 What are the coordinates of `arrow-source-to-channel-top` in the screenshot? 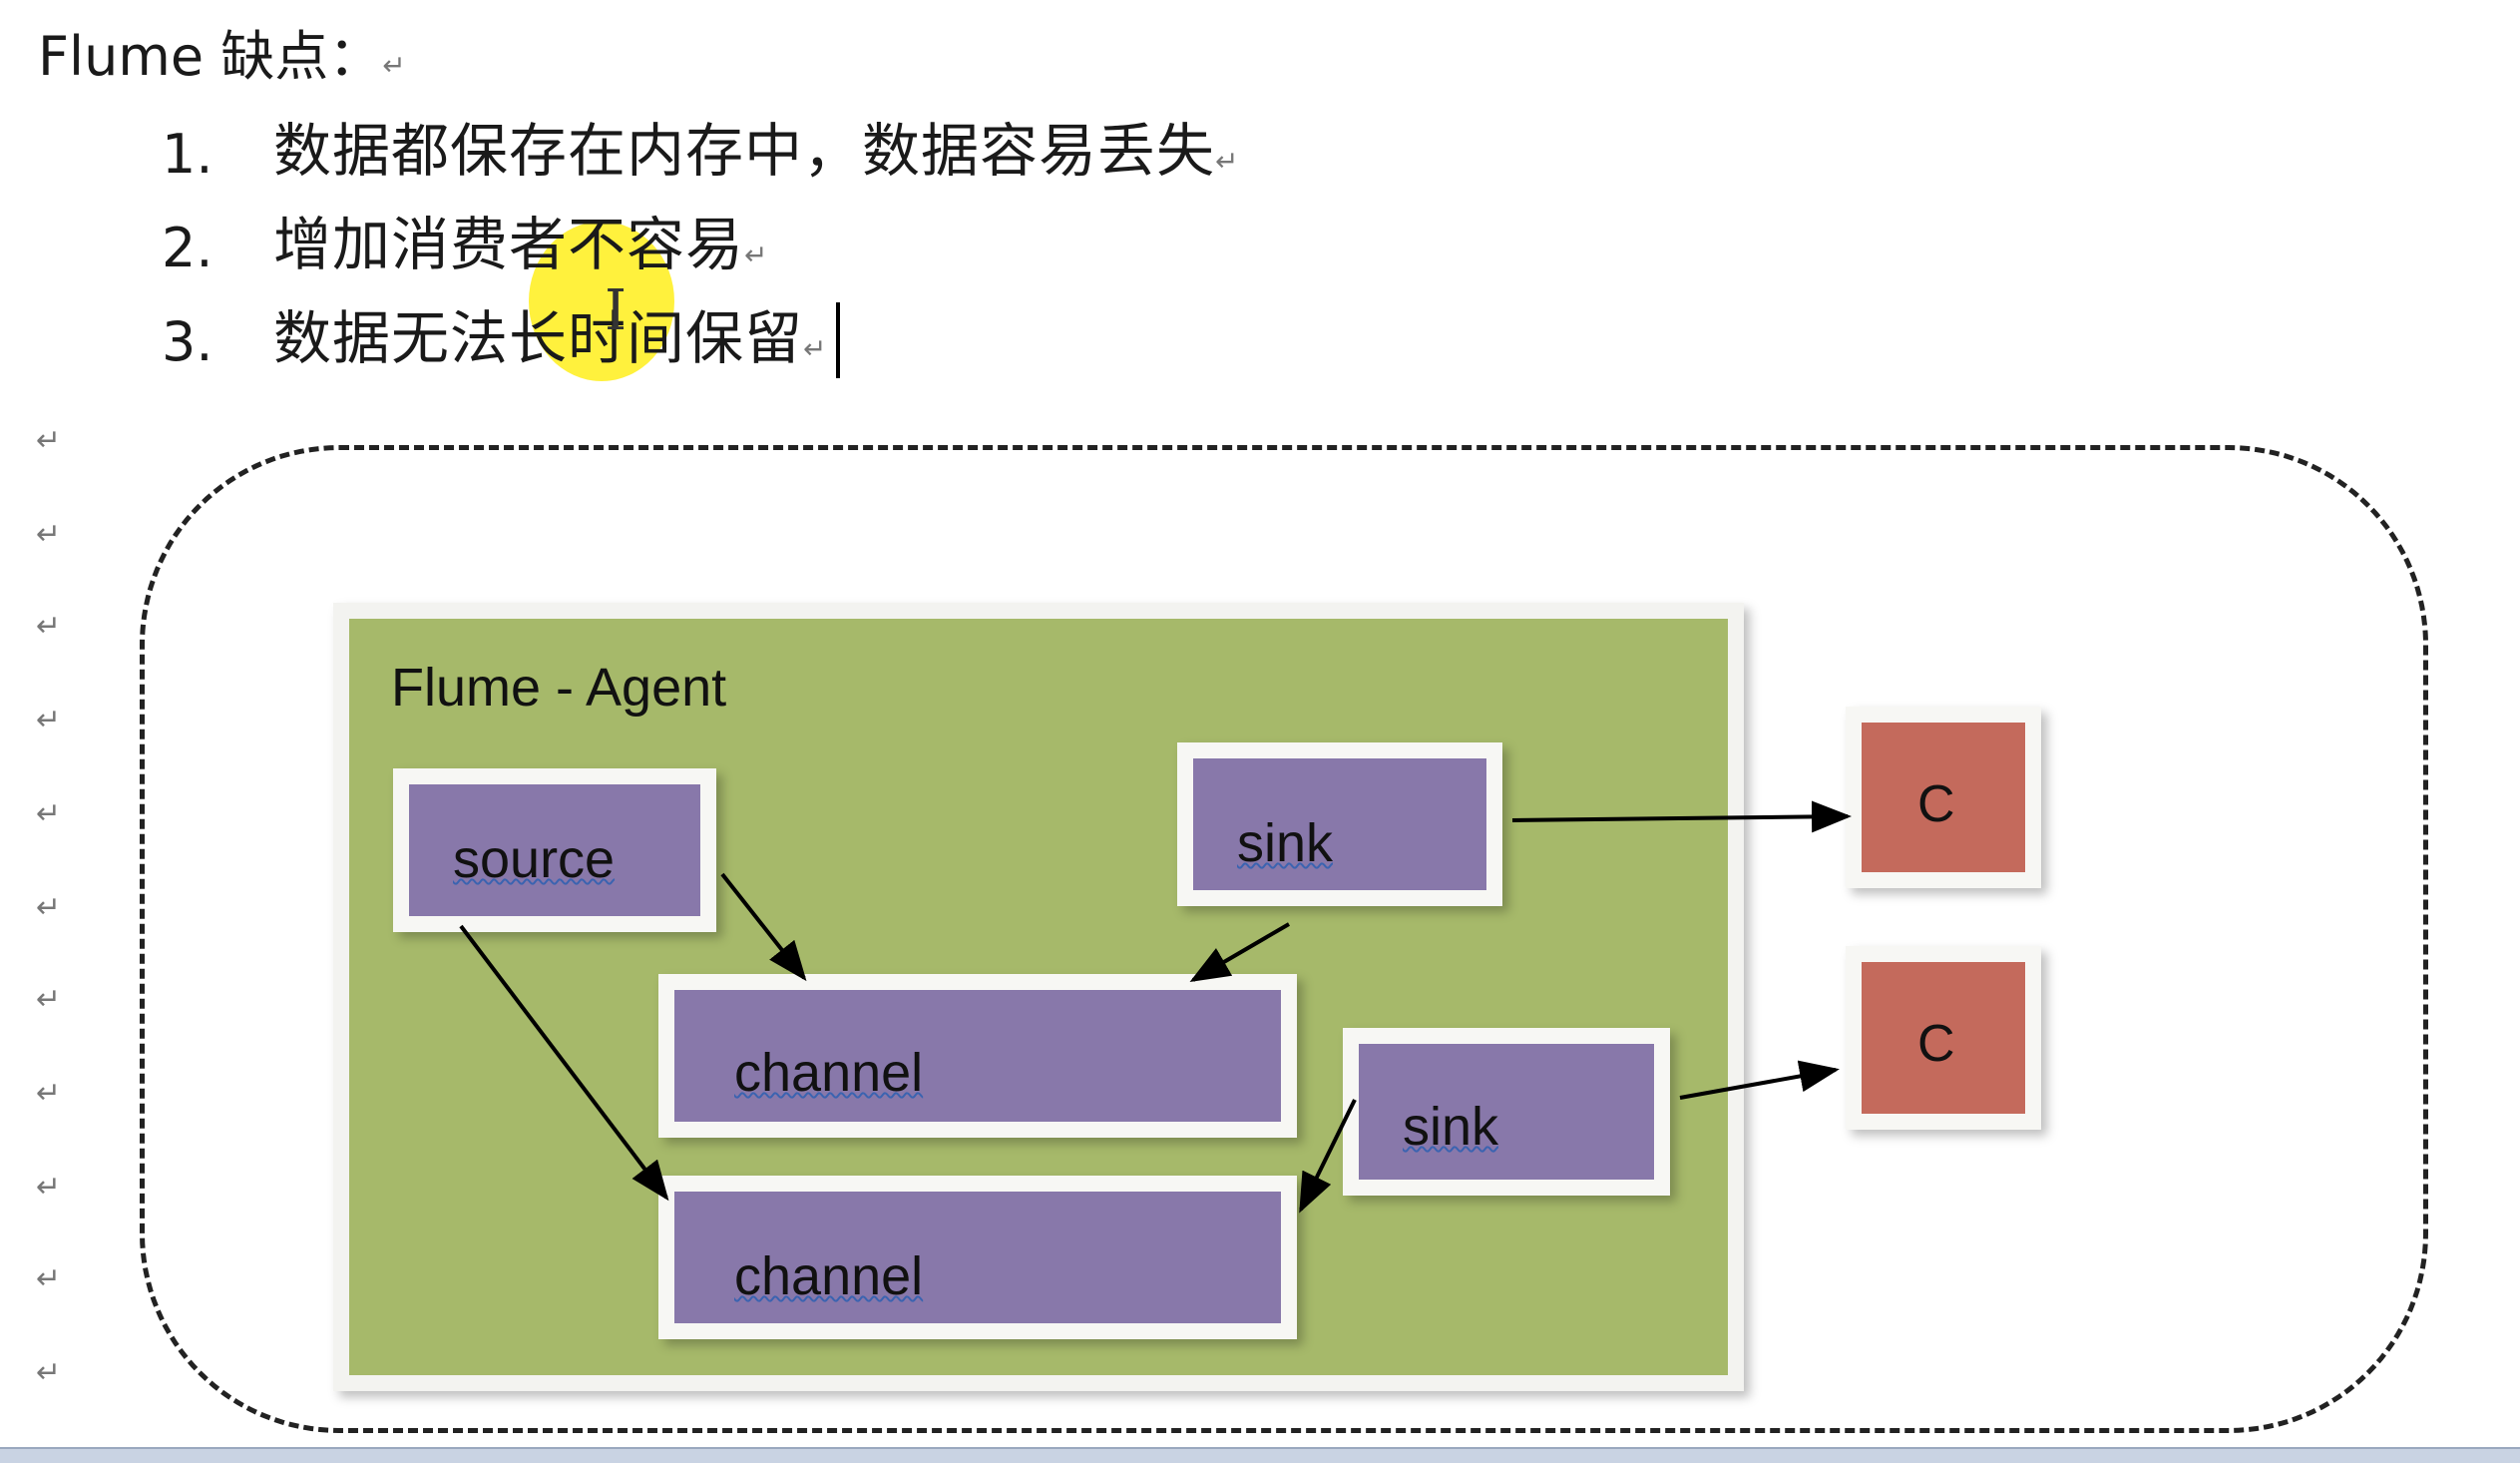 It's located at (763, 927).